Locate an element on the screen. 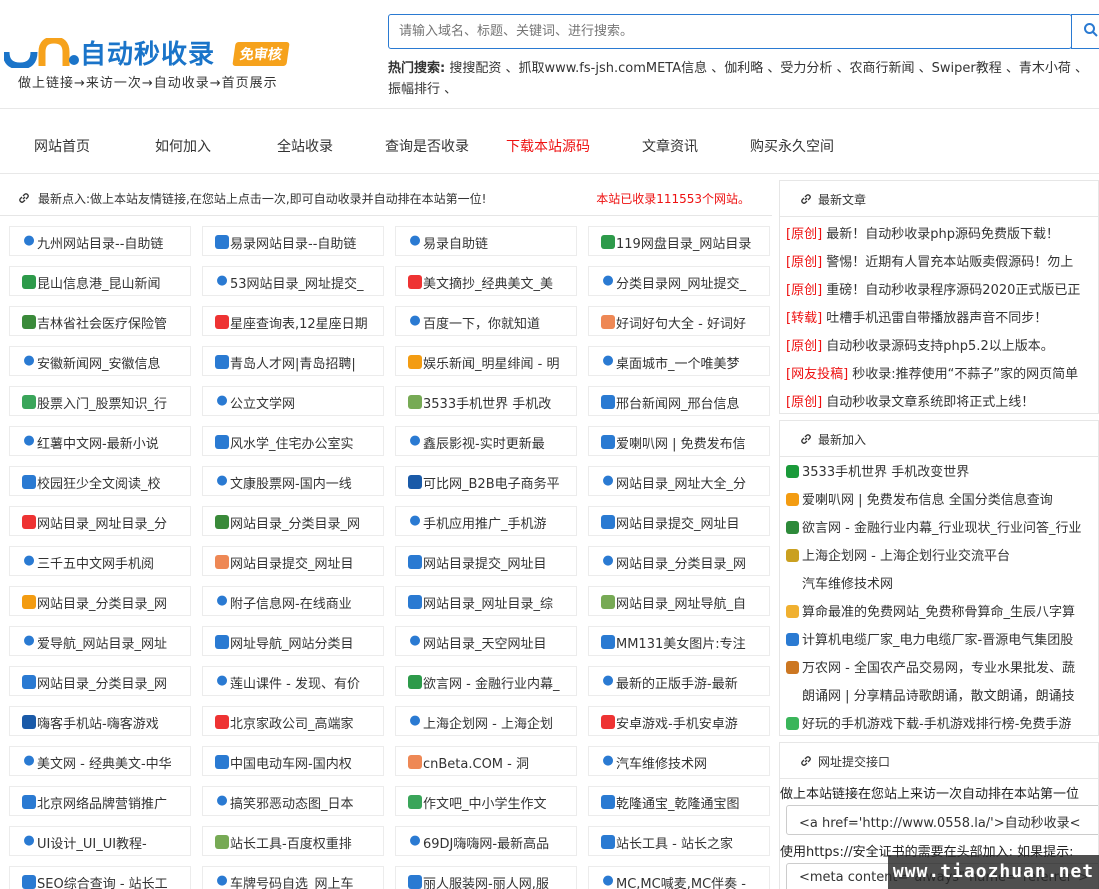  site-link: ● 网站目录_分类目录_网 is located at coordinates (679, 561).